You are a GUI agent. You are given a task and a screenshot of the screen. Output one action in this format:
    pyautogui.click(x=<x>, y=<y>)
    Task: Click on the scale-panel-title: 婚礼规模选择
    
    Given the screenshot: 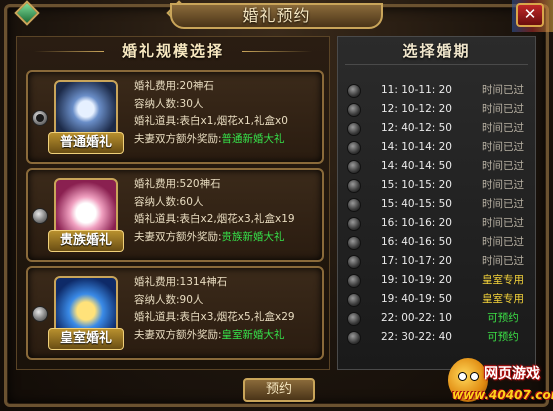 What is the action you would take?
    pyautogui.click(x=172, y=51)
    